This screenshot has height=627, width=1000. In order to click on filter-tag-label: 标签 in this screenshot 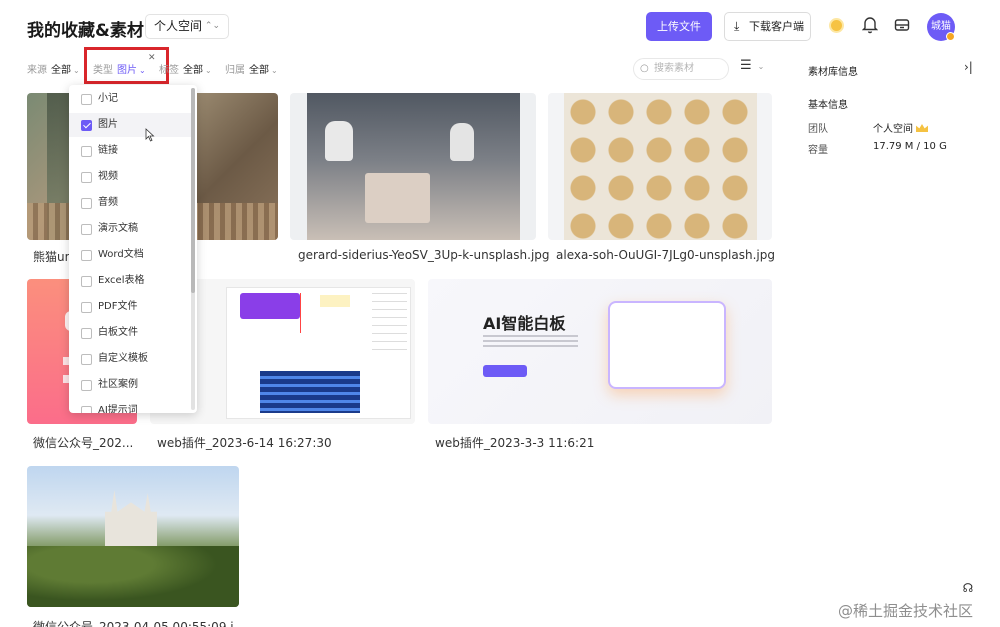, I will do `click(169, 70)`.